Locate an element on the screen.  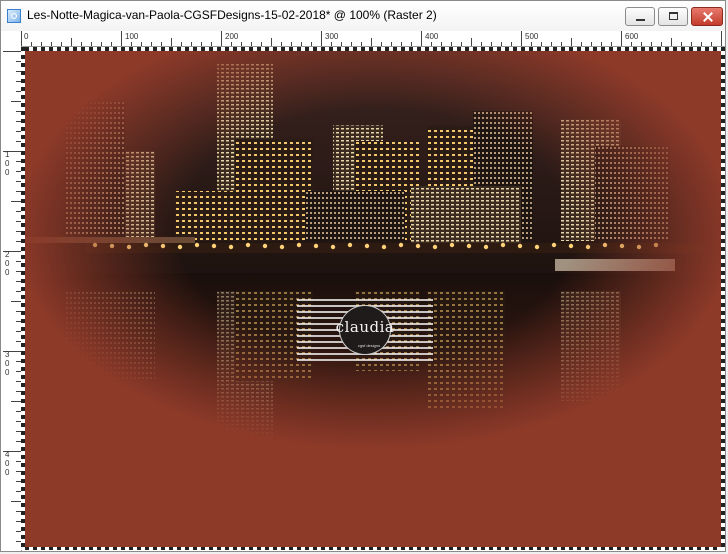
ruler-corner is located at coordinates (12, 39).